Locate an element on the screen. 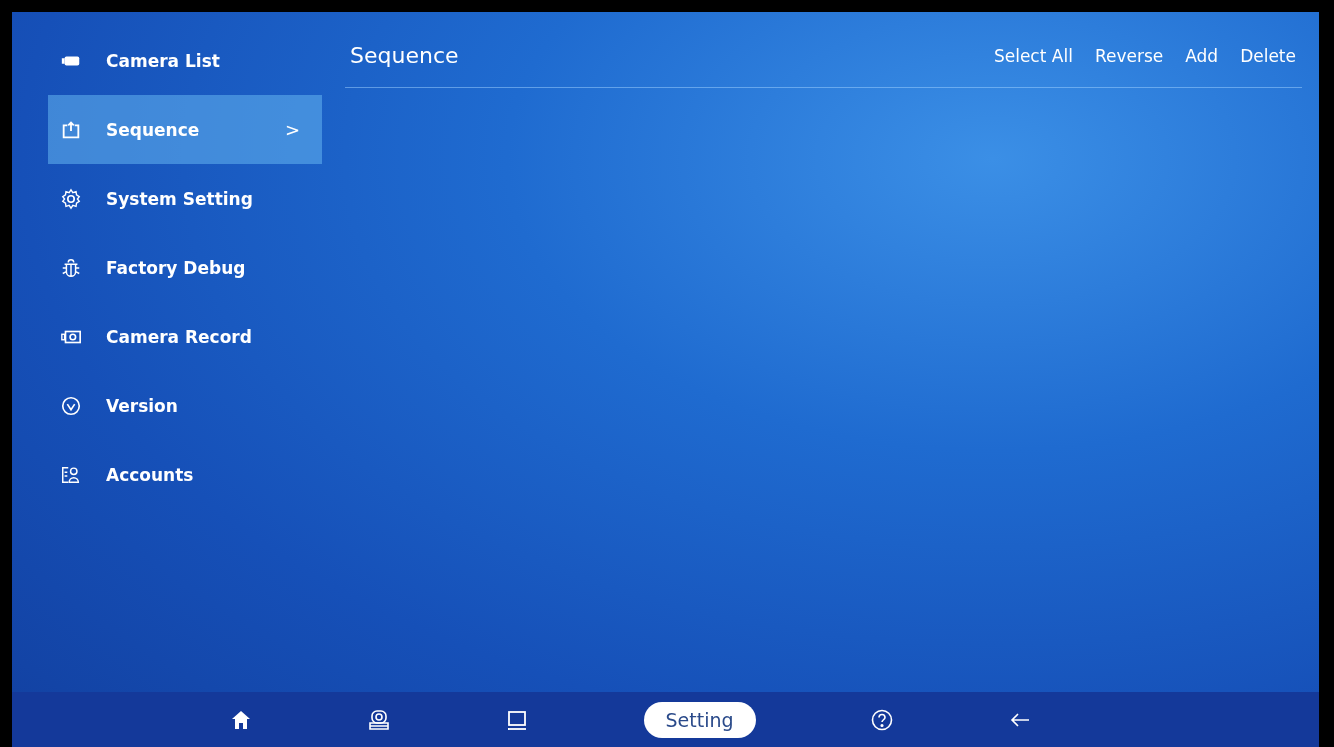  help-icon is located at coordinates (881, 719).